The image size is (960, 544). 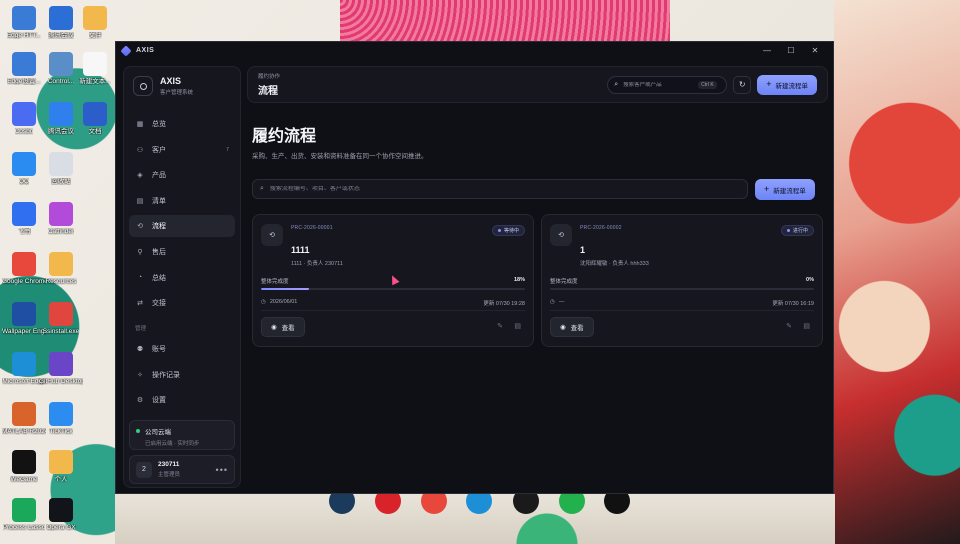 What do you see at coordinates (140, 350) in the screenshot?
I see `account-icon: ⚉` at bounding box center [140, 350].